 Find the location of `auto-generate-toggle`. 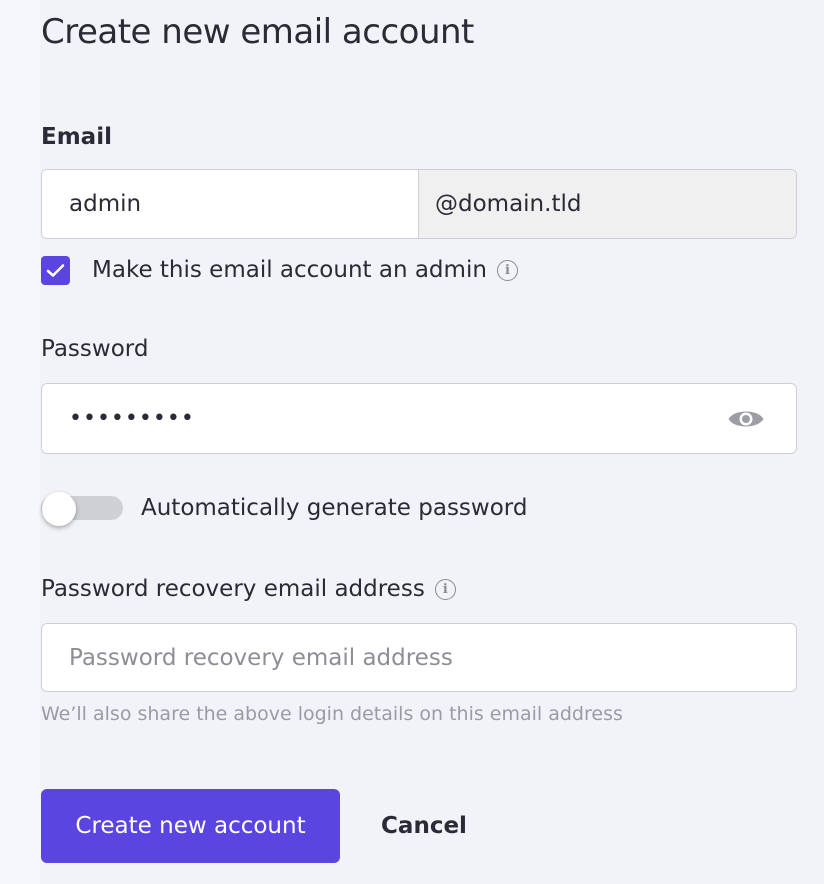

auto-generate-toggle is located at coordinates (82, 509).